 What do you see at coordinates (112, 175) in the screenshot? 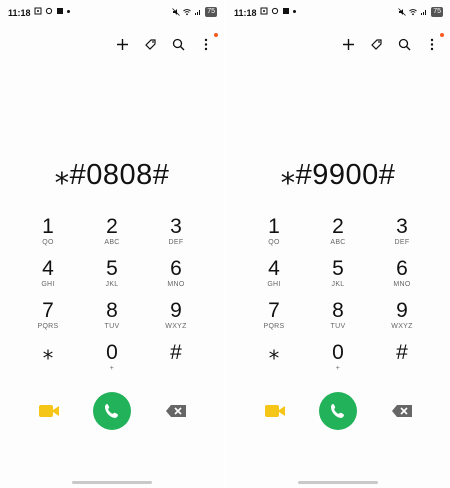
I see `dialed-number: ⁎#0808#` at bounding box center [112, 175].